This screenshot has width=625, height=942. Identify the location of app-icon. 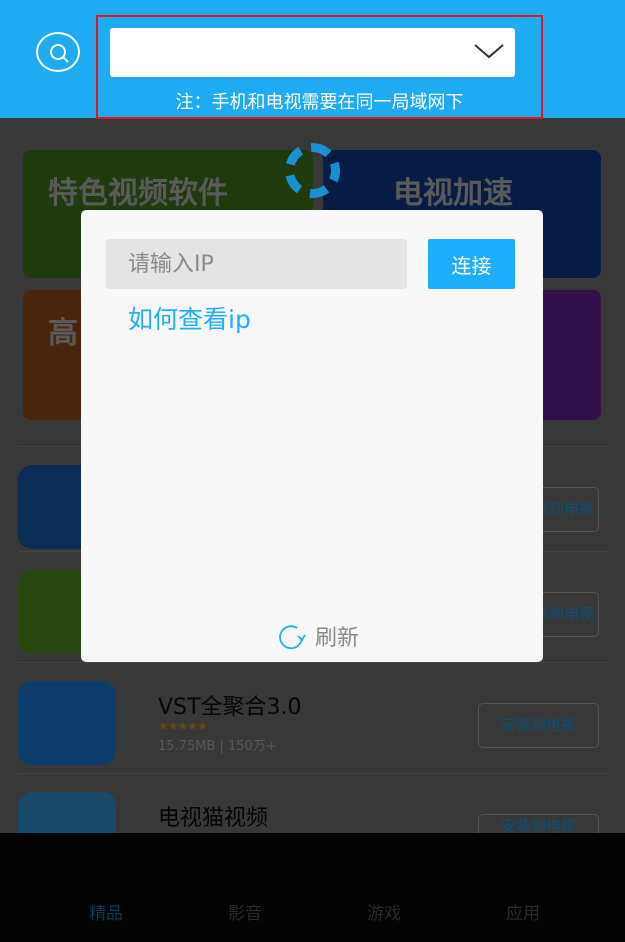
(67, 723).